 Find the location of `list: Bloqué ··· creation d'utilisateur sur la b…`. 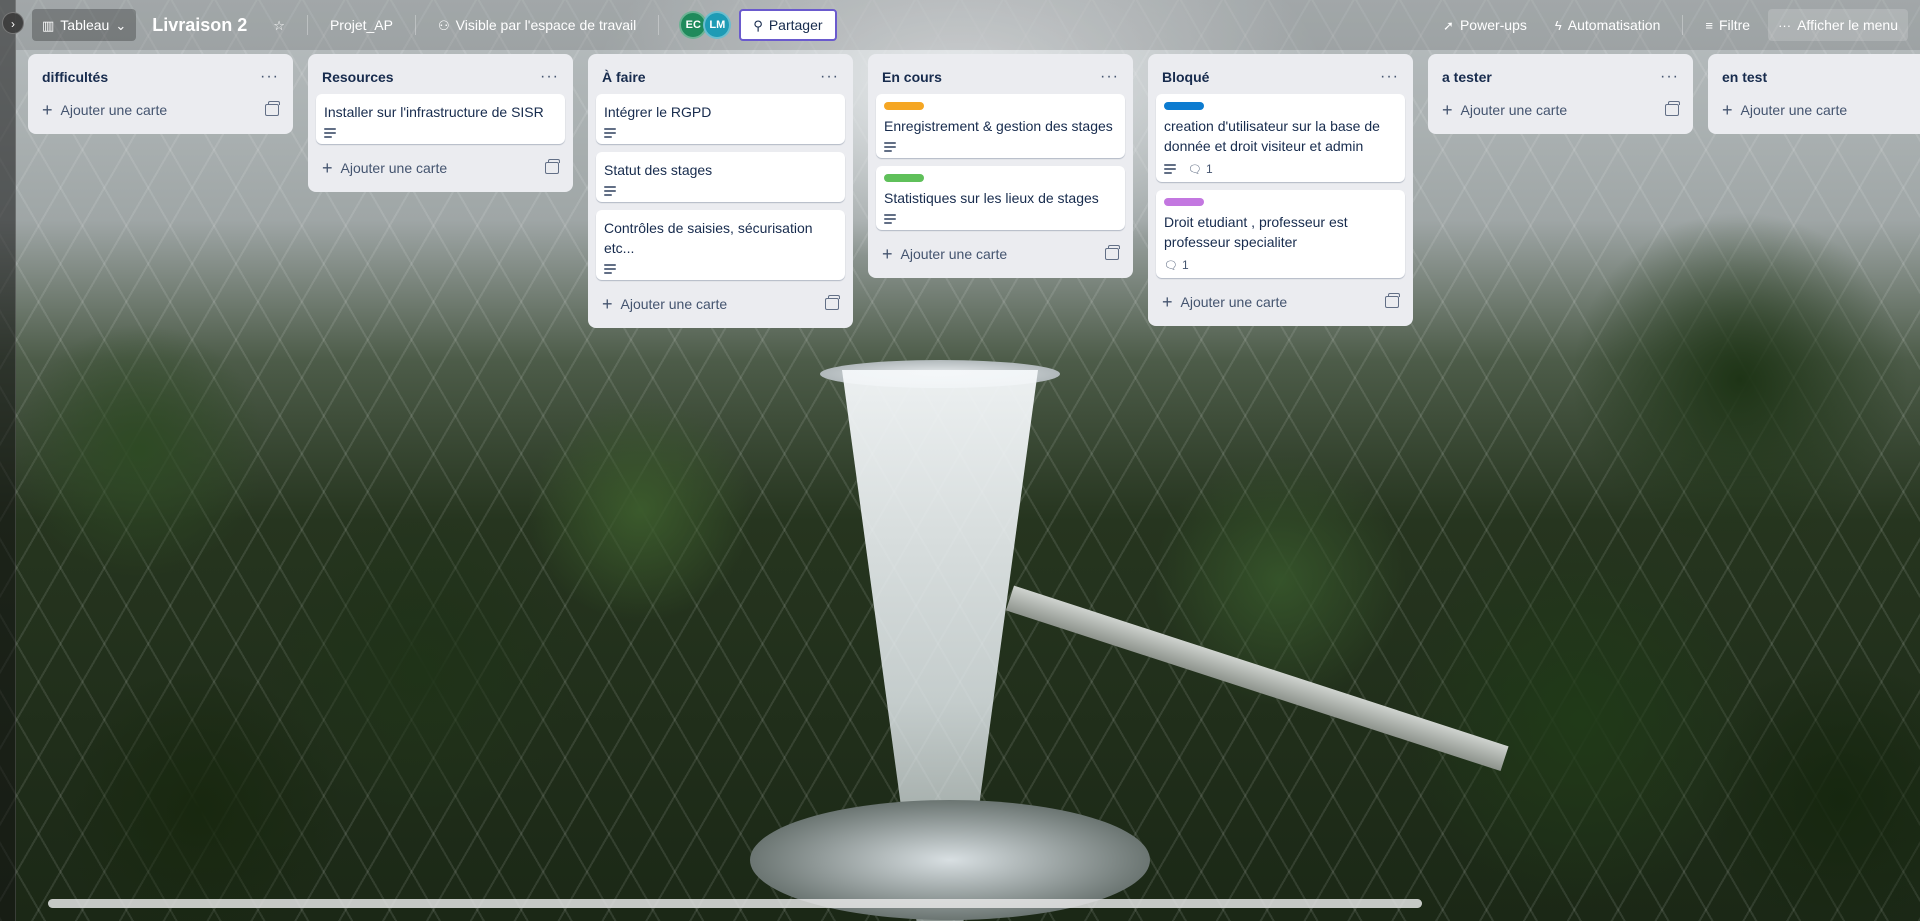

list: Bloqué ··· creation d'utilisateur sur la b… is located at coordinates (1280, 190).